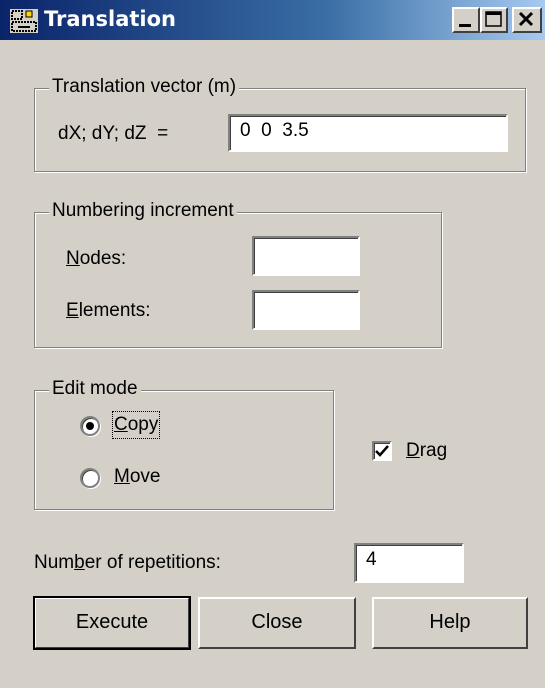  What do you see at coordinates (277, 623) in the screenshot?
I see `close-button: Close` at bounding box center [277, 623].